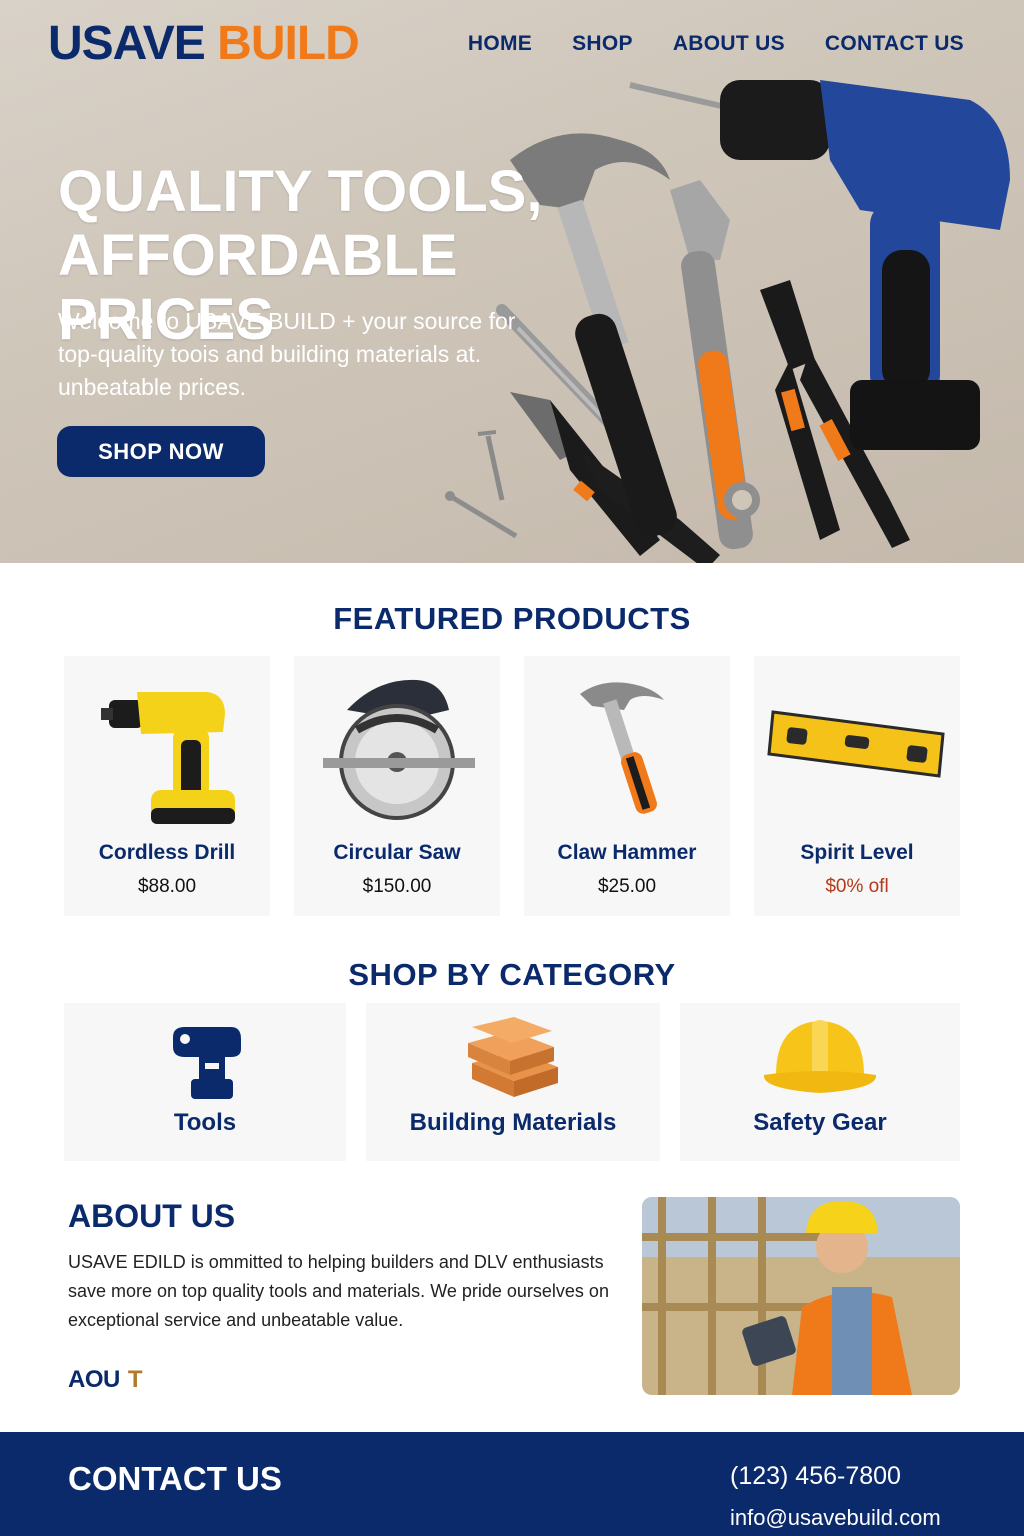 This screenshot has width=1024, height=1536. I want to click on product-card-circular-saw: Circular Saw $150.00, so click(397, 786).